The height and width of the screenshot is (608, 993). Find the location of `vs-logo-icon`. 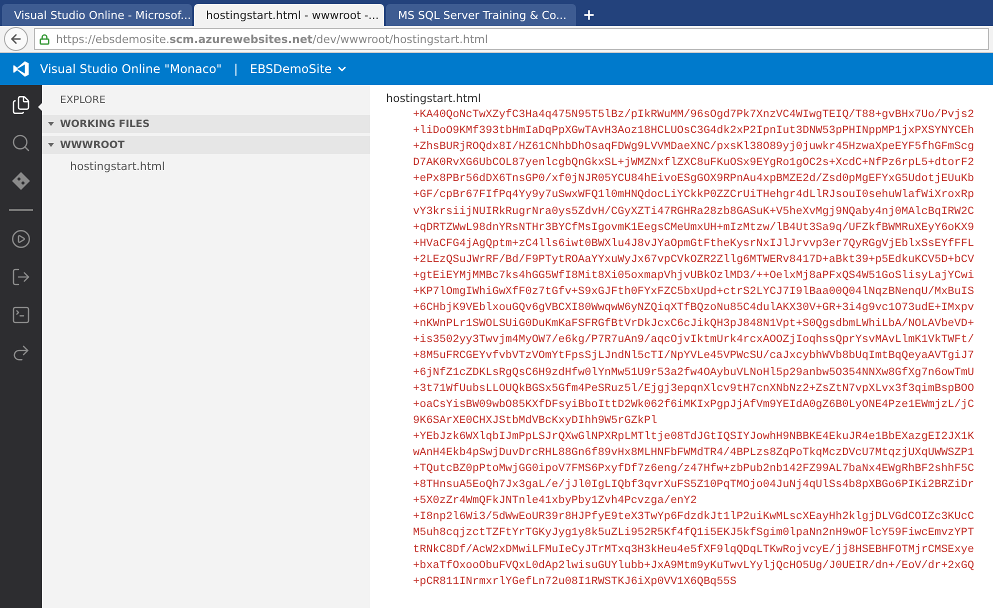

vs-logo-icon is located at coordinates (21, 69).